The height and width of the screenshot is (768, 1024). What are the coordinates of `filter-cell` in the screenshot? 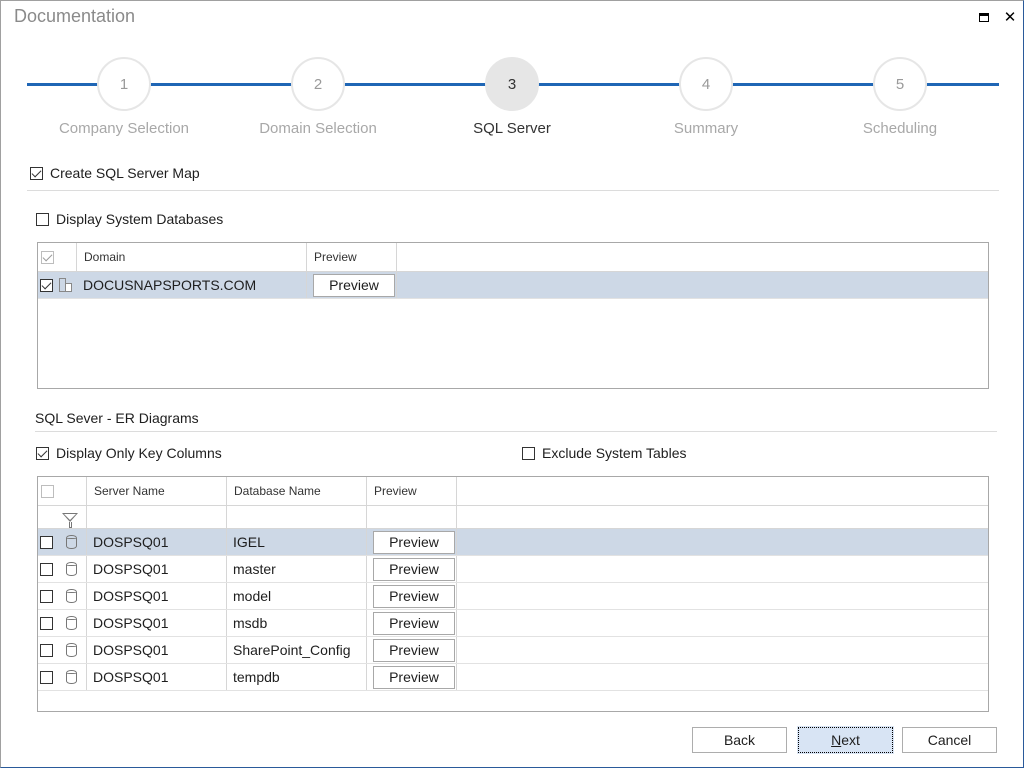 It's located at (62, 517).